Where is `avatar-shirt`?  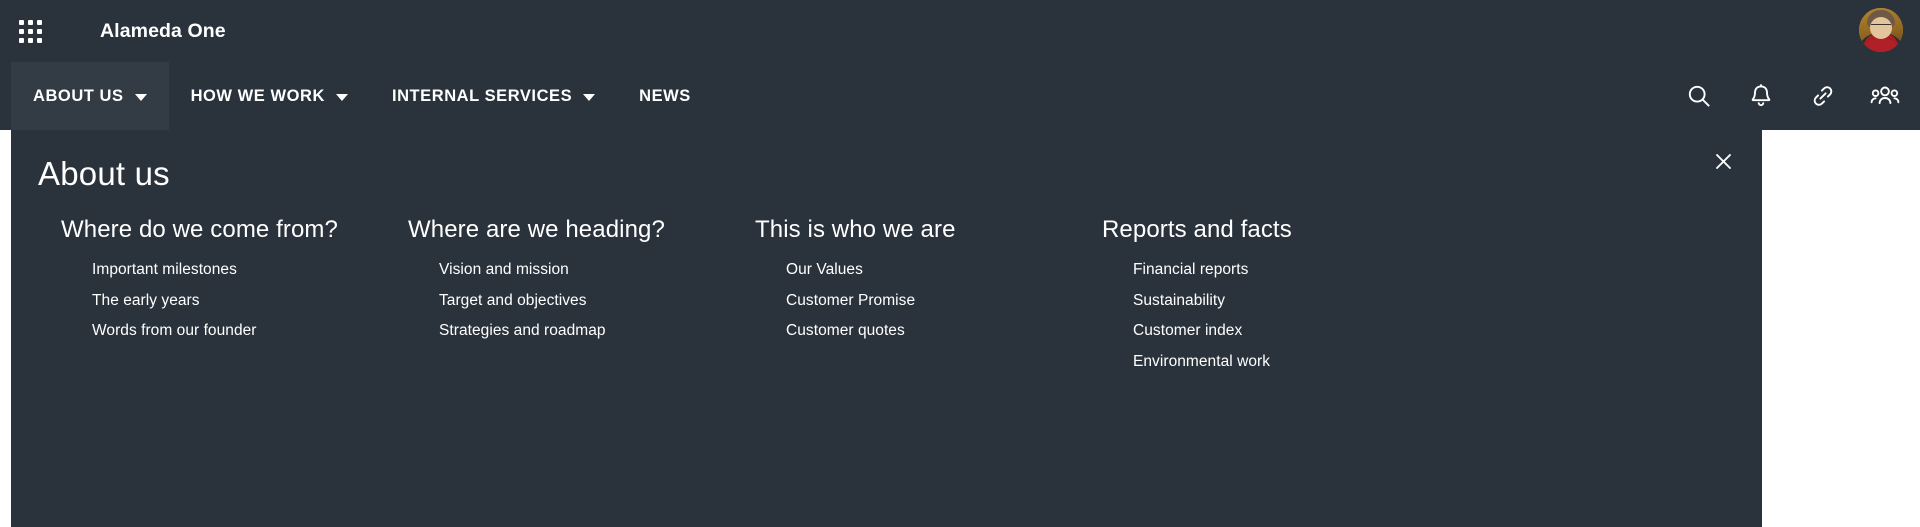 avatar-shirt is located at coordinates (1881, 45).